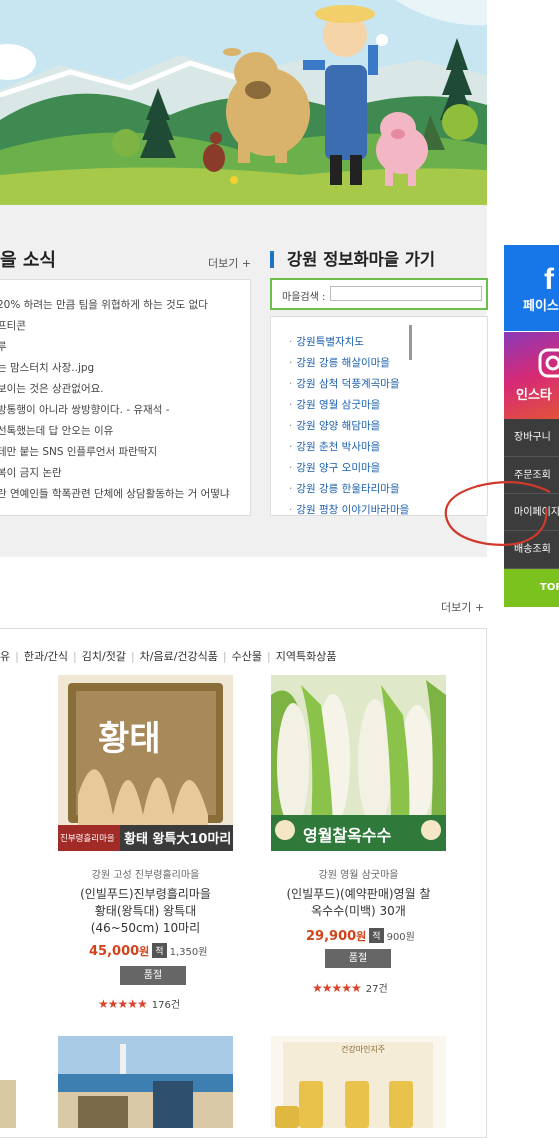  What do you see at coordinates (358, 1082) in the screenshot?
I see `product-image-tea: 건강마인지주` at bounding box center [358, 1082].